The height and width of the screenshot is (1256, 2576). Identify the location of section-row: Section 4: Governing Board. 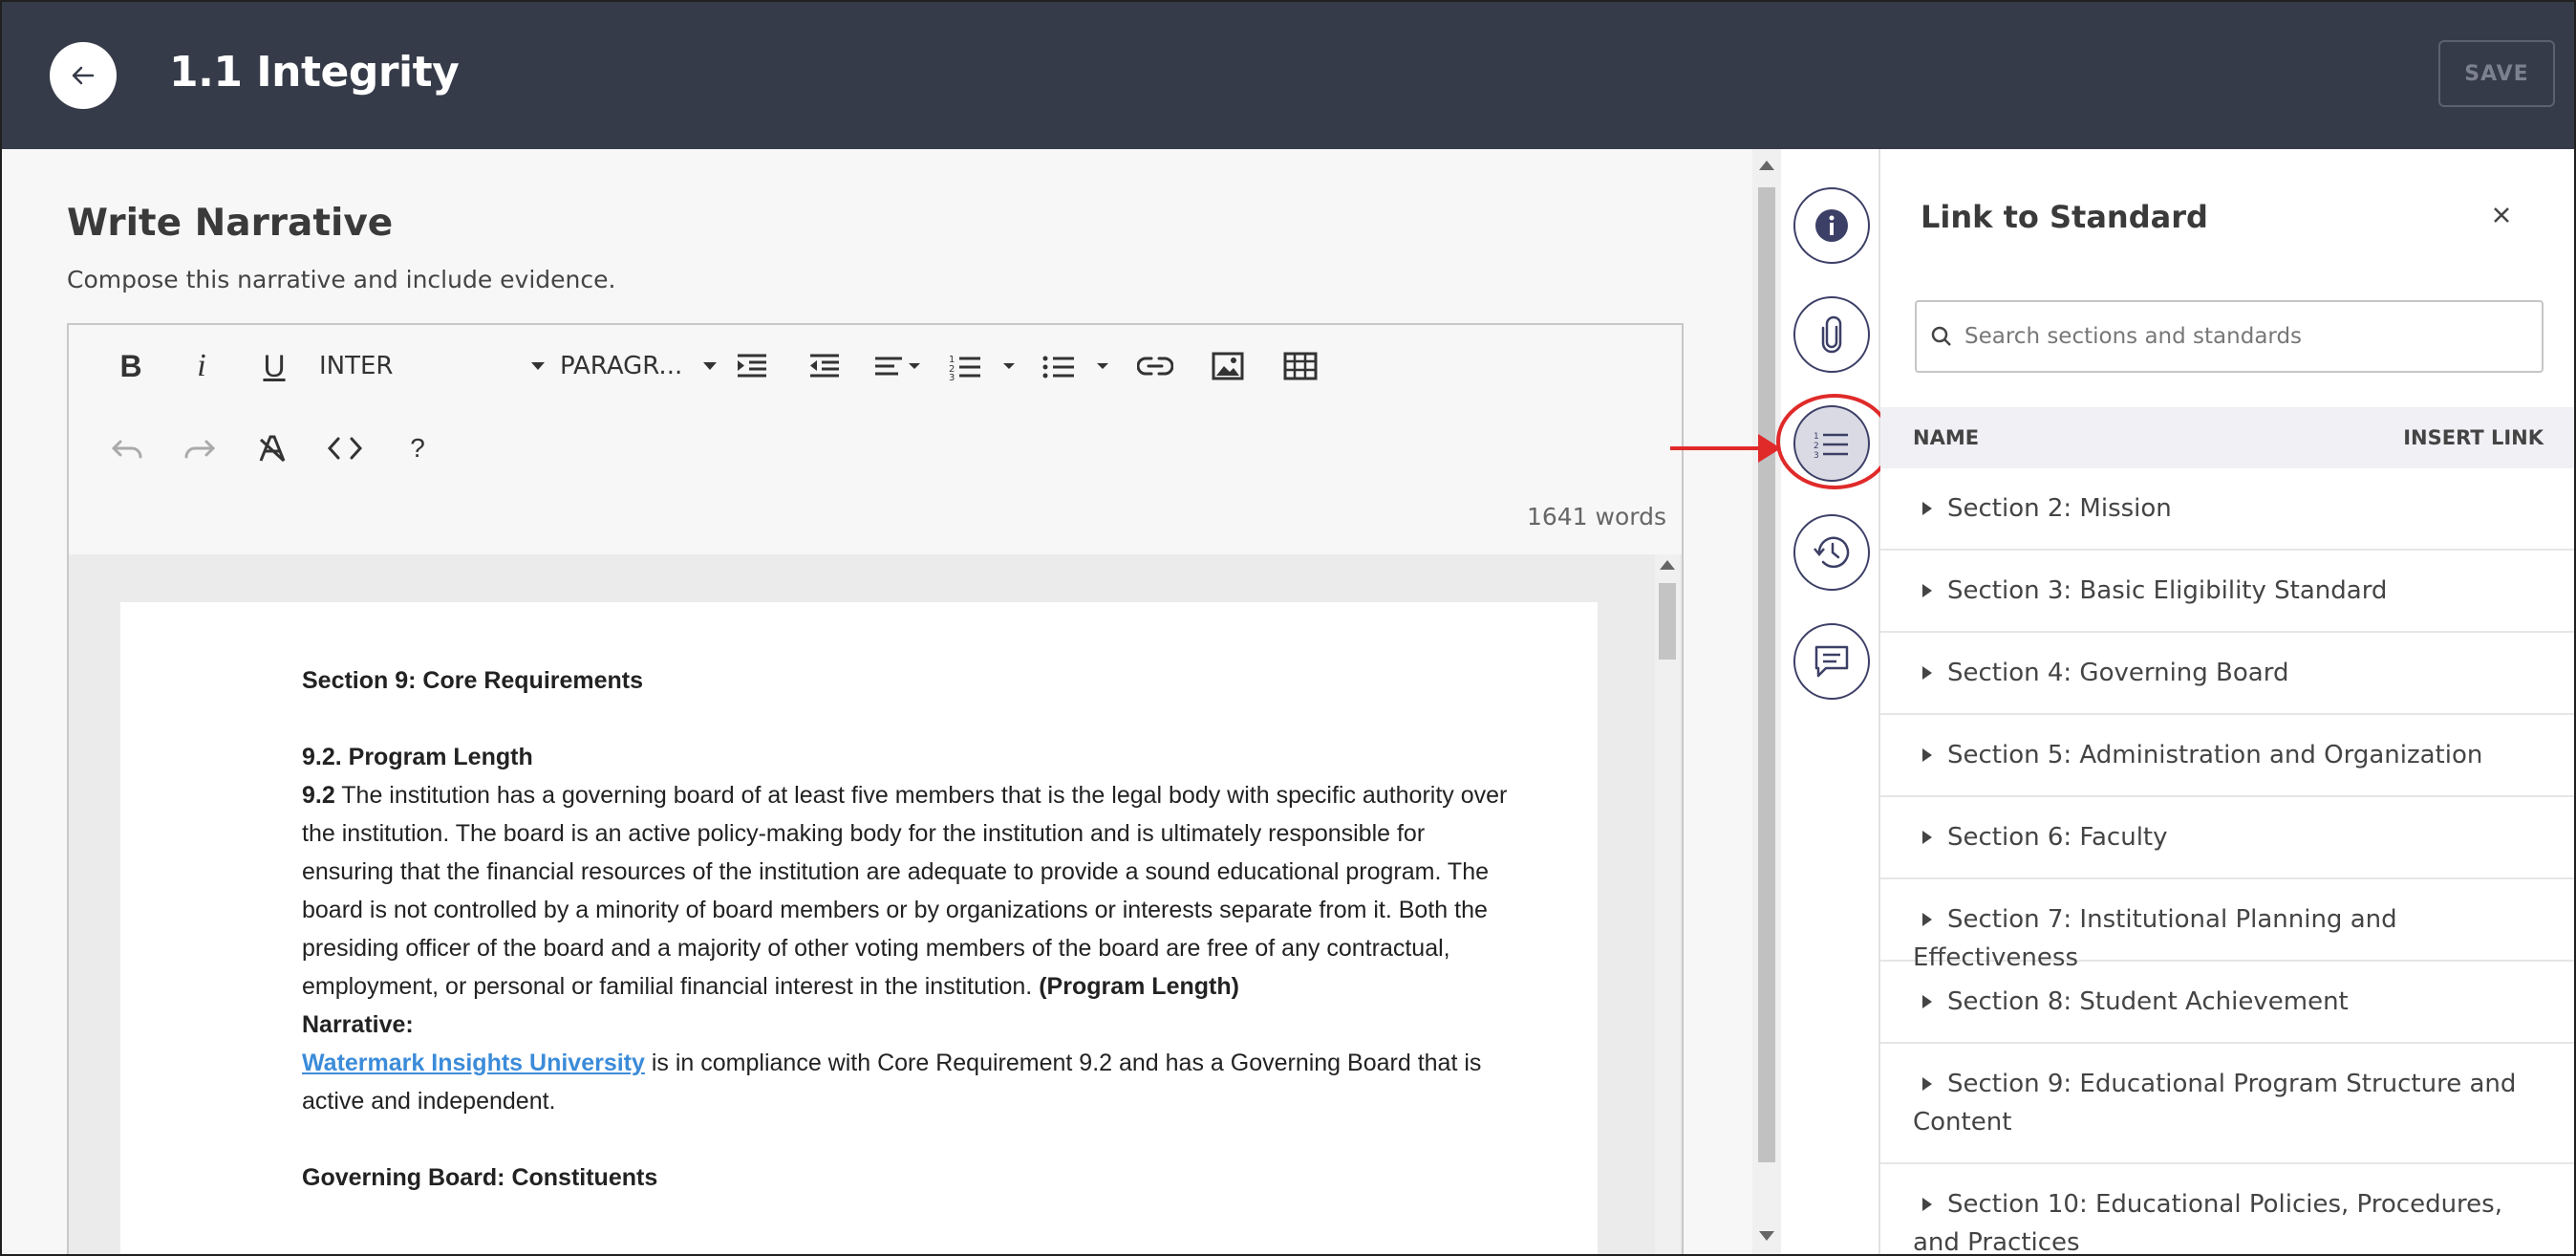
(2227, 674).